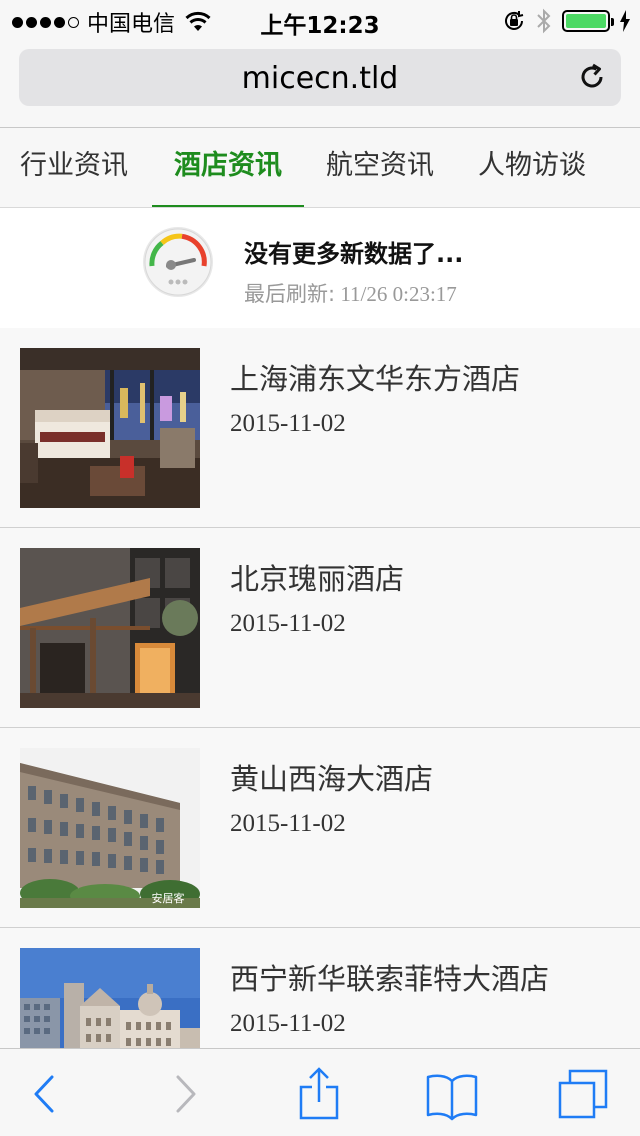 The width and height of the screenshot is (640, 1136). I want to click on tab-overflow: 人, so click(624, 167).